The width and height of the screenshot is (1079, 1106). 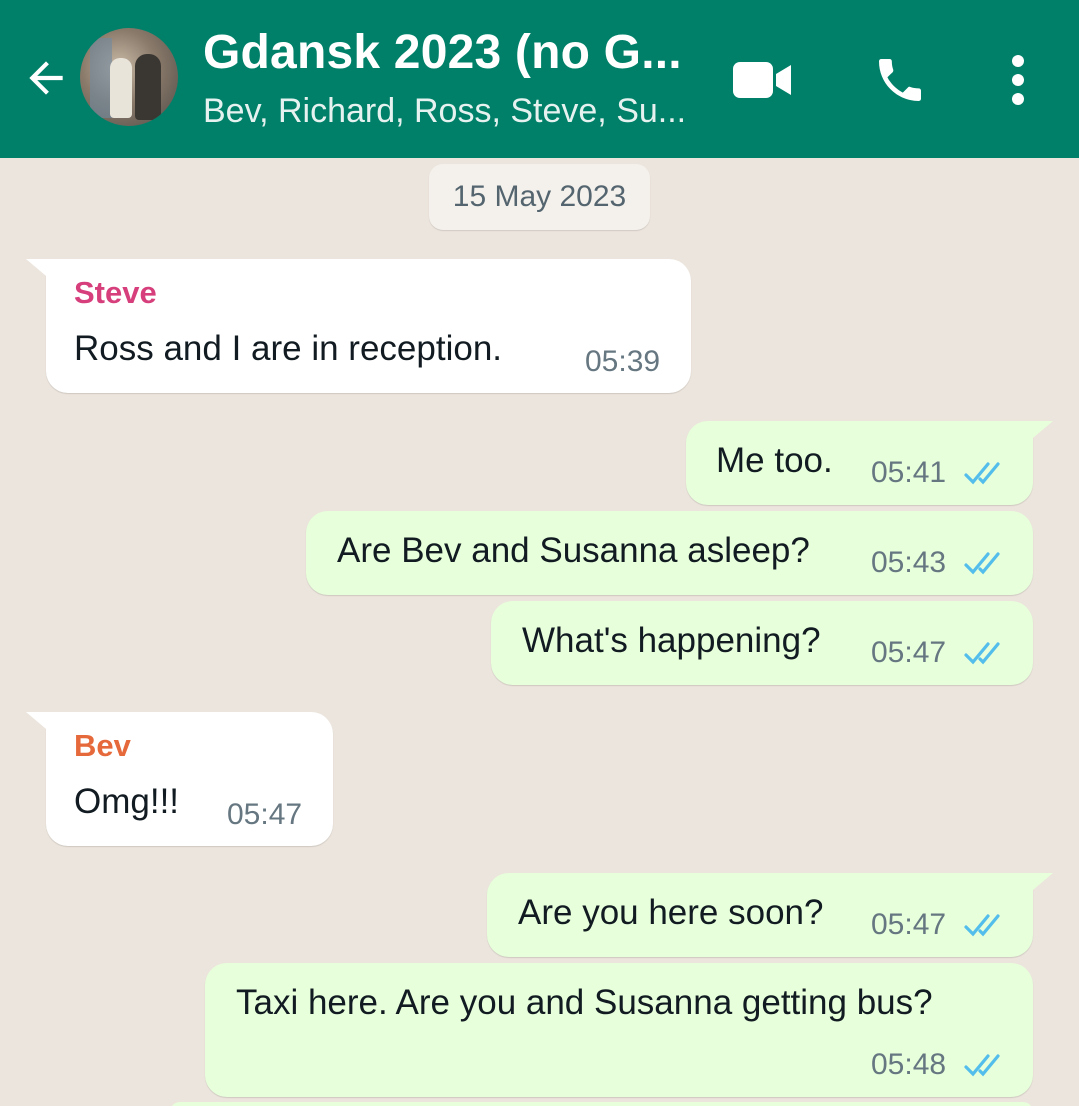 I want to click on message-text: Me too., so click(x=774, y=460).